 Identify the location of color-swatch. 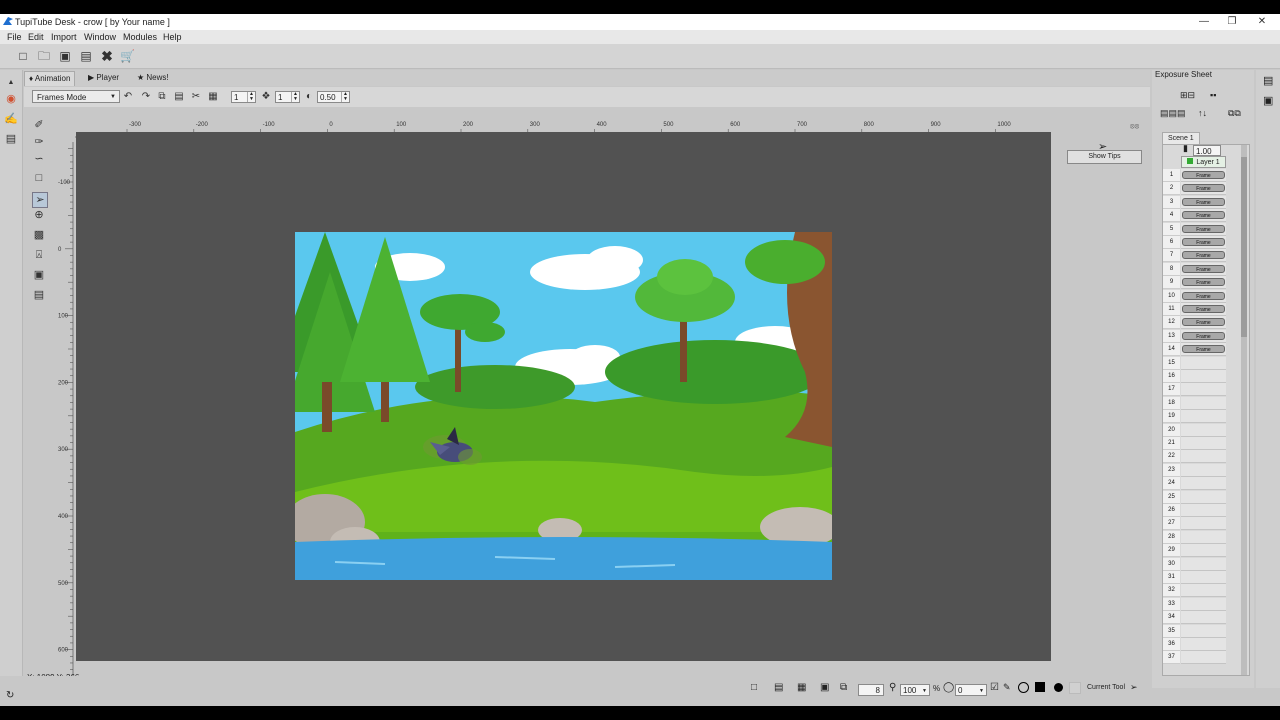
(1040, 687).